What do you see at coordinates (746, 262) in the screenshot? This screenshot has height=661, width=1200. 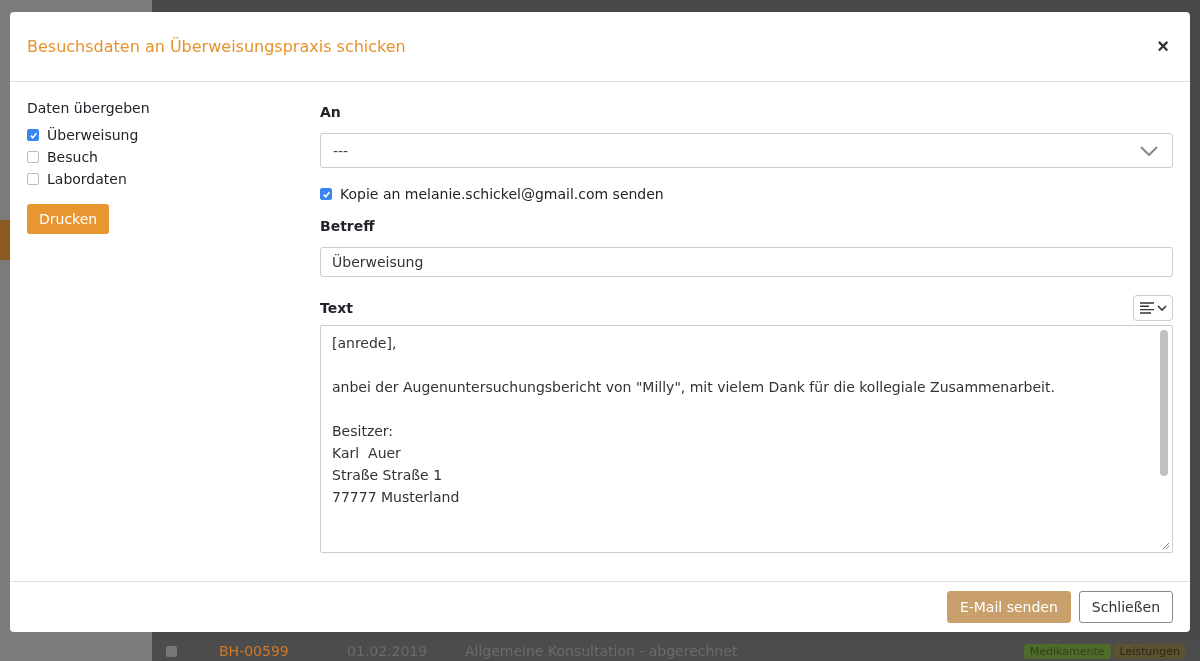 I see `subject-field: Überweisung` at bounding box center [746, 262].